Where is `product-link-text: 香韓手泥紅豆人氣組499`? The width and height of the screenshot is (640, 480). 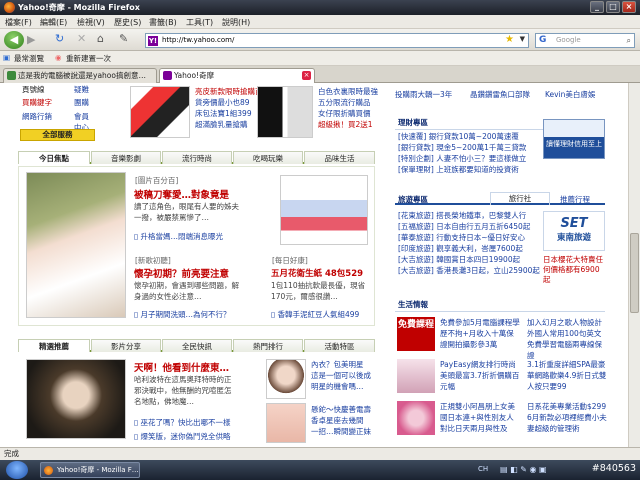 product-link-text: 香韓手泥紅豆人氣組499 is located at coordinates (319, 314).